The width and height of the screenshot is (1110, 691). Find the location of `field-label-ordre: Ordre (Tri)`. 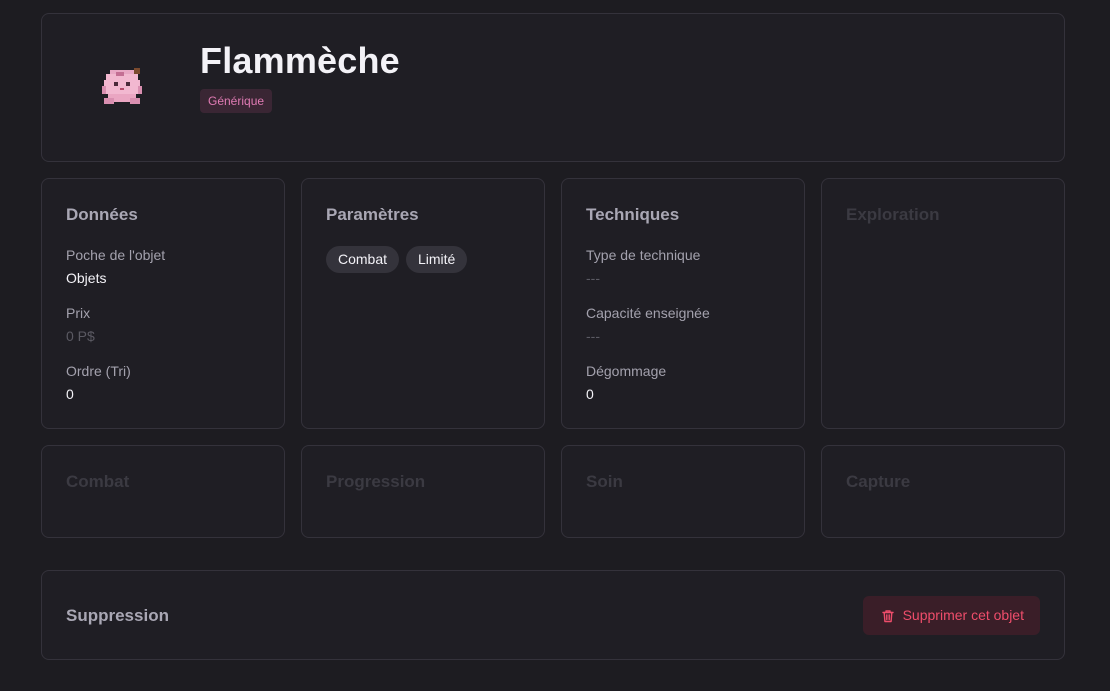

field-label-ordre: Ordre (Tri) is located at coordinates (98, 371).